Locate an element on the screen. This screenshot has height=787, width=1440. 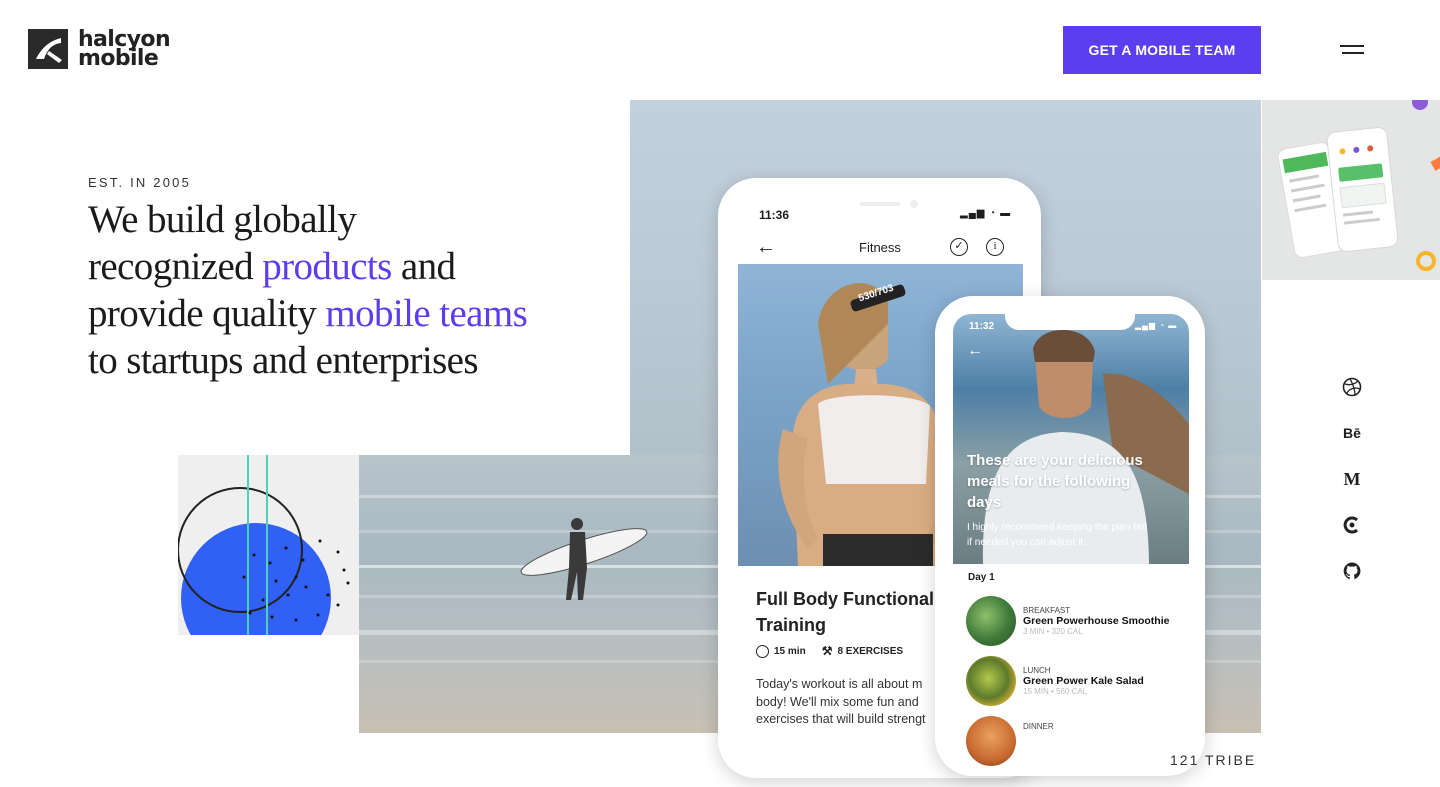
github-icon is located at coordinates (1352, 571).